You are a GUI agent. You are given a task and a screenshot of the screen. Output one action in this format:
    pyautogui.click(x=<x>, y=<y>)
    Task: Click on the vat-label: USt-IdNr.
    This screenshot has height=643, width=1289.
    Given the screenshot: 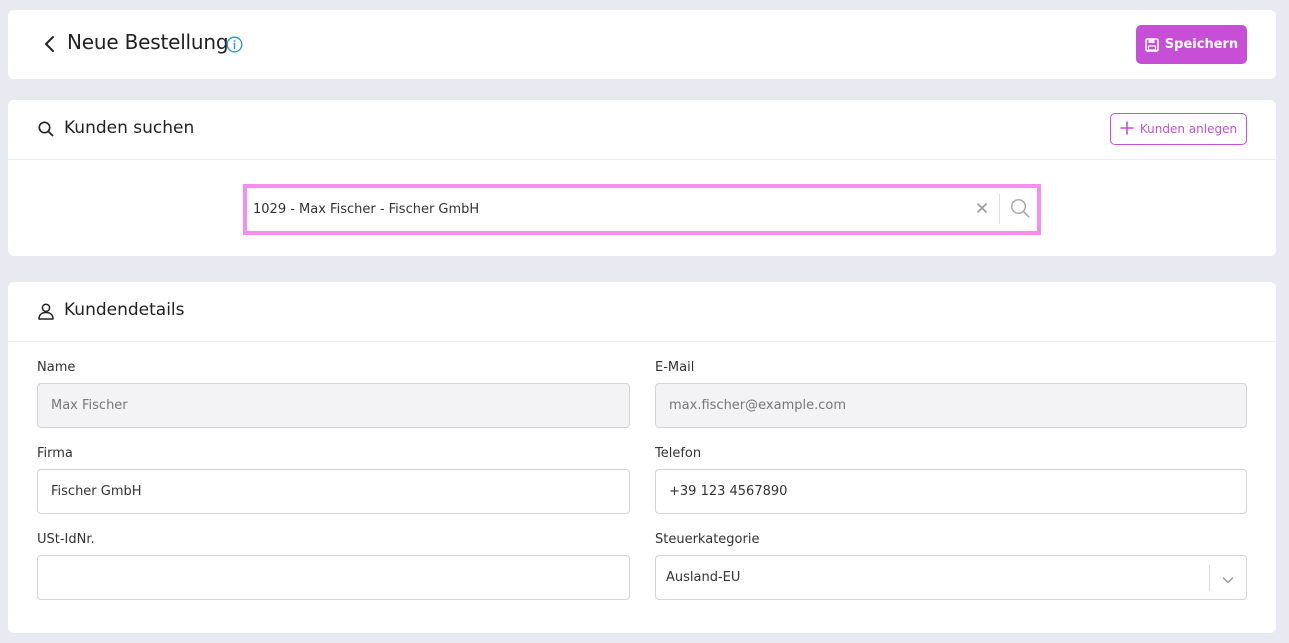 What is the action you would take?
    pyautogui.click(x=66, y=539)
    